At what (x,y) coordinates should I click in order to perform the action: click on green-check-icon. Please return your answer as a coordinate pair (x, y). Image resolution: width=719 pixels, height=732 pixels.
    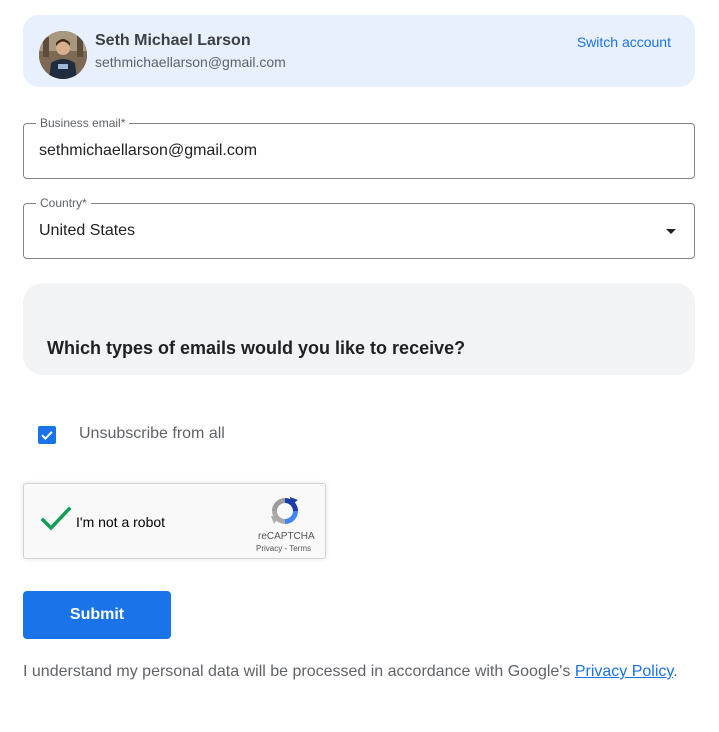
    Looking at the image, I should click on (56, 518).